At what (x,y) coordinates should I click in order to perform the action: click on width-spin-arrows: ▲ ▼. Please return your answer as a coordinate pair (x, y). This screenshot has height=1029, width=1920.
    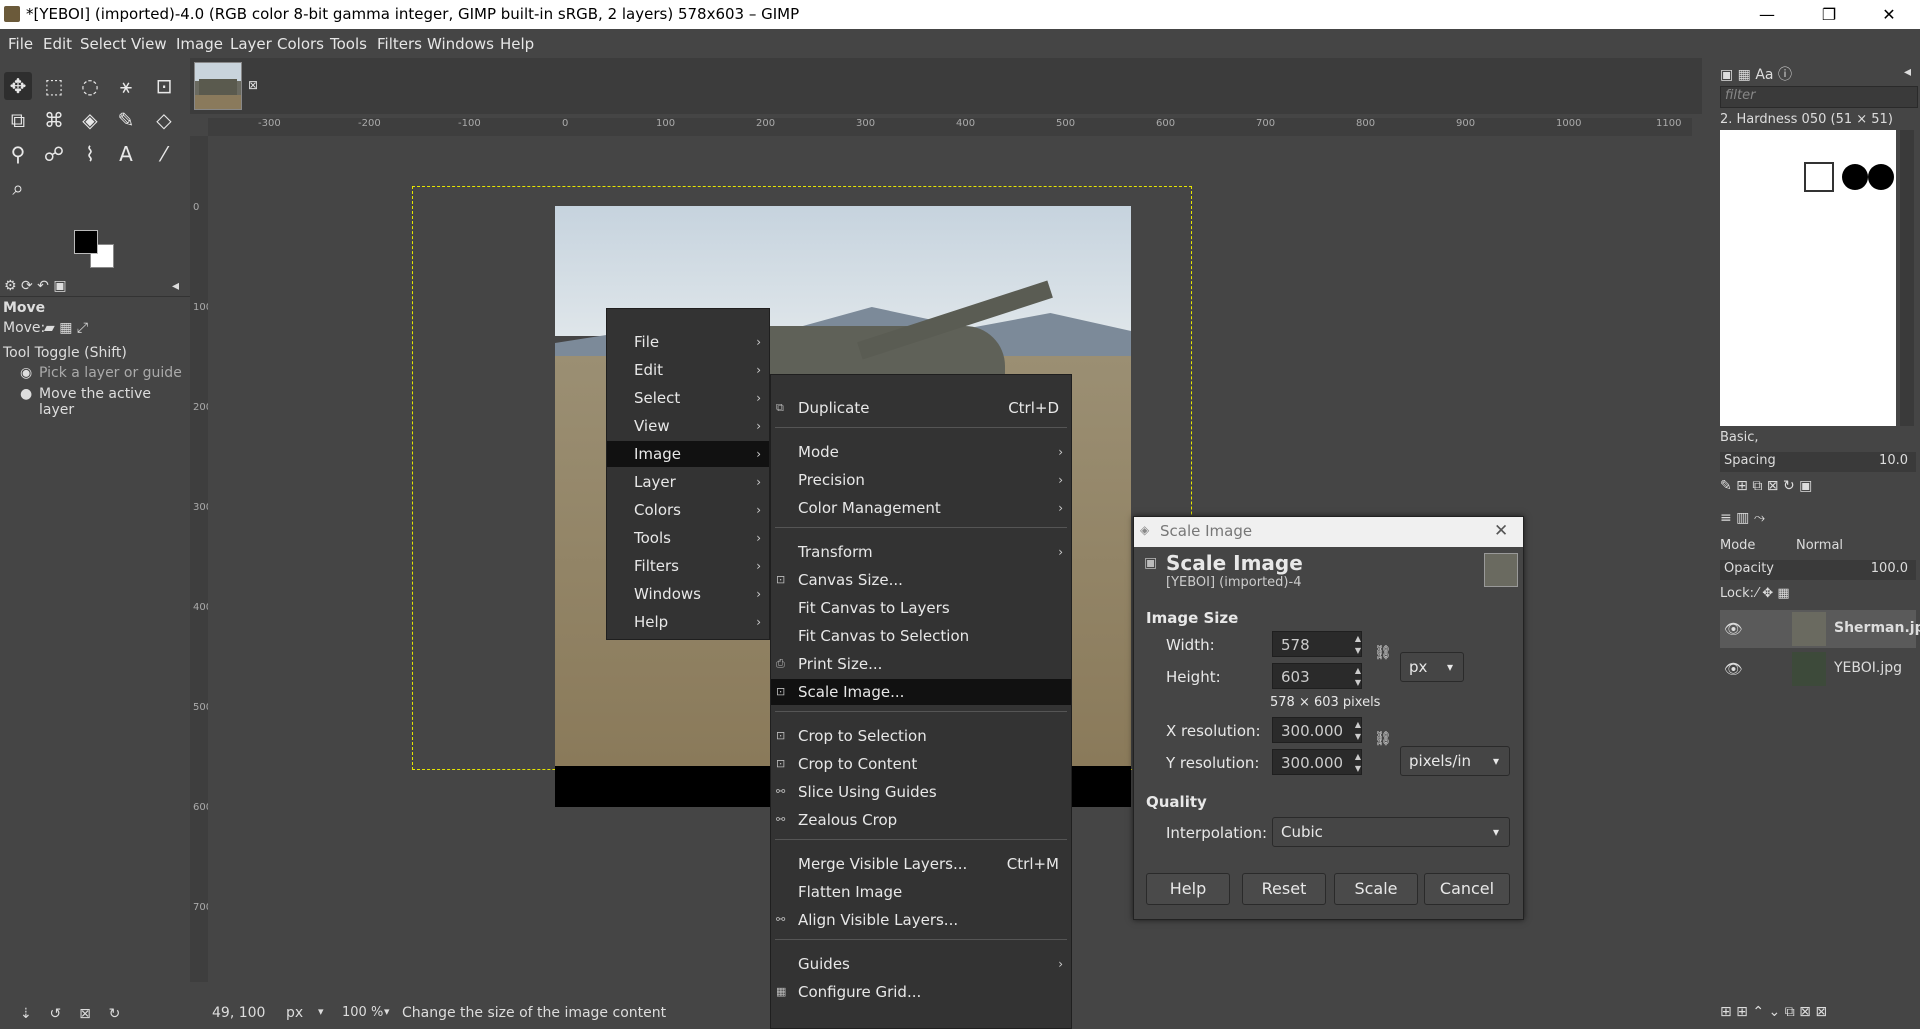
    Looking at the image, I should click on (1358, 645).